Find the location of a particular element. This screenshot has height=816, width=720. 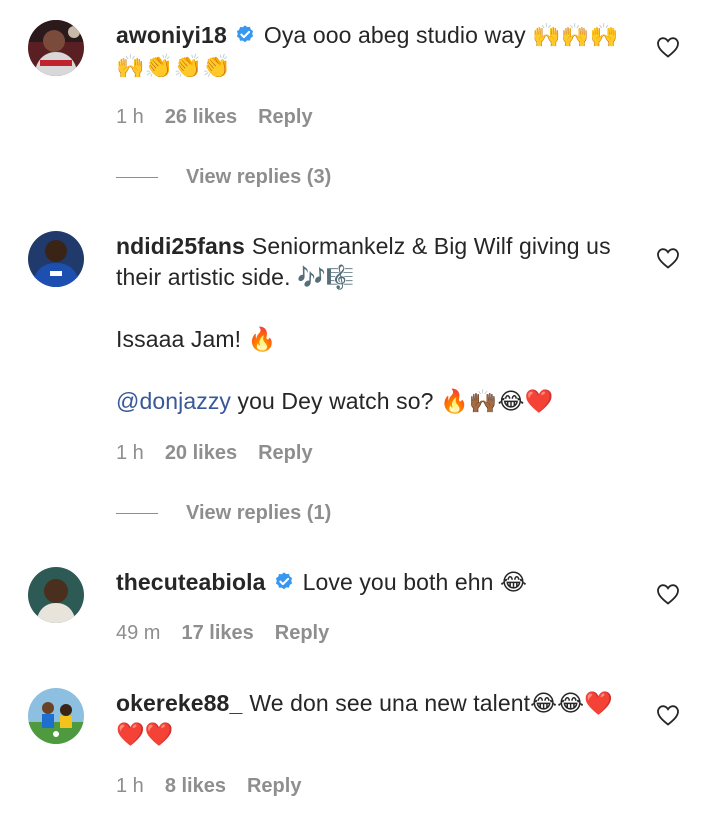

comment-message: you Dey watch so? 🔥🙌🏾😂❤️ is located at coordinates (392, 401).